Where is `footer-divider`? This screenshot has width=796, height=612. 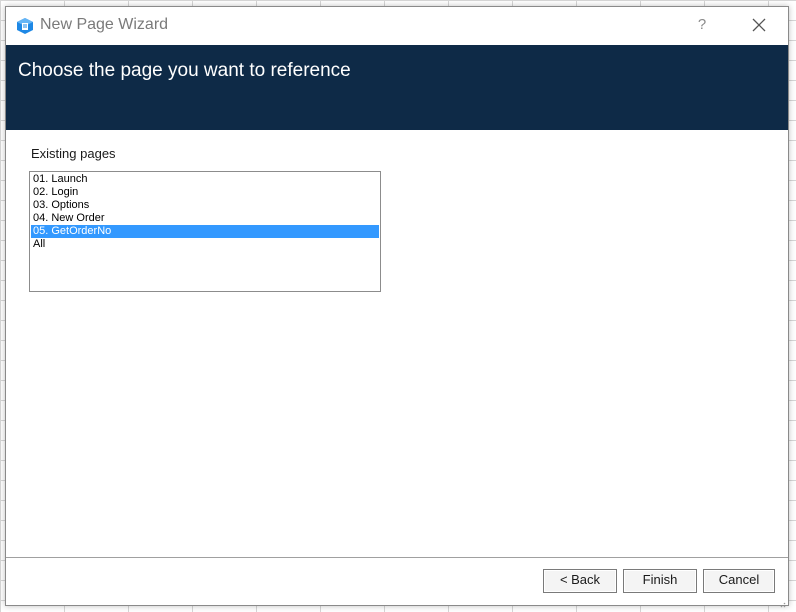 footer-divider is located at coordinates (397, 557).